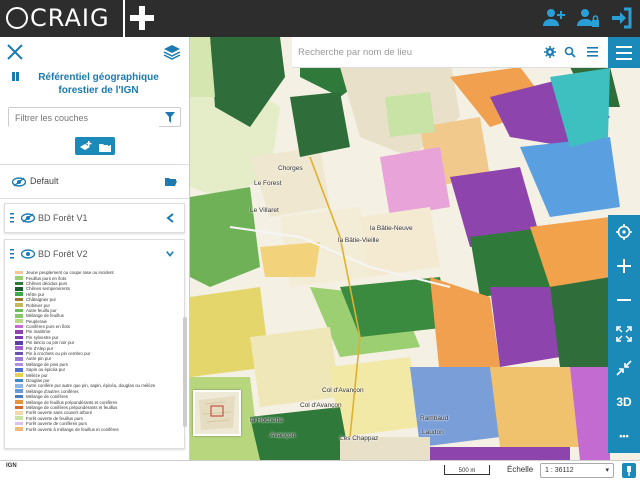 This screenshot has width=640, height=483. Describe the element at coordinates (355, 52) in the screenshot. I see `search-placeholder: Recherche par nom de lieu` at that location.